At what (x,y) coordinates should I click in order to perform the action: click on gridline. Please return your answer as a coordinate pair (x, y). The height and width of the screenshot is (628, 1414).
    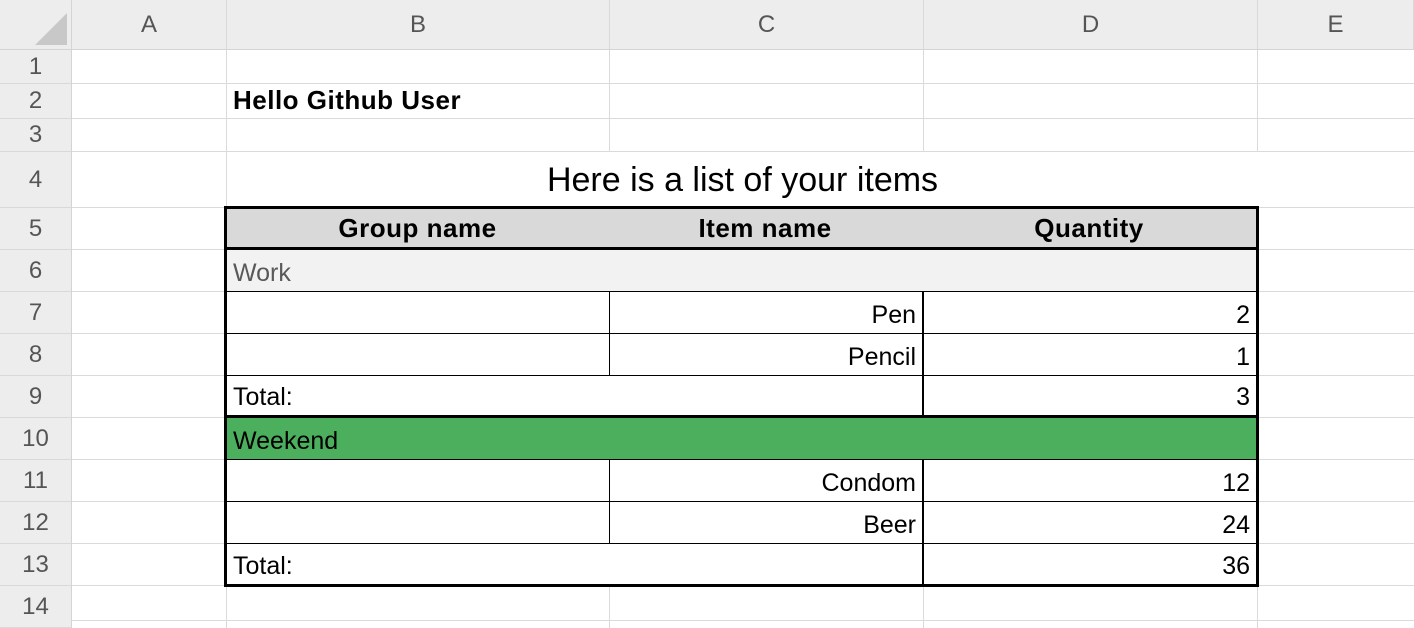
    Looking at the image, I should click on (743, 620).